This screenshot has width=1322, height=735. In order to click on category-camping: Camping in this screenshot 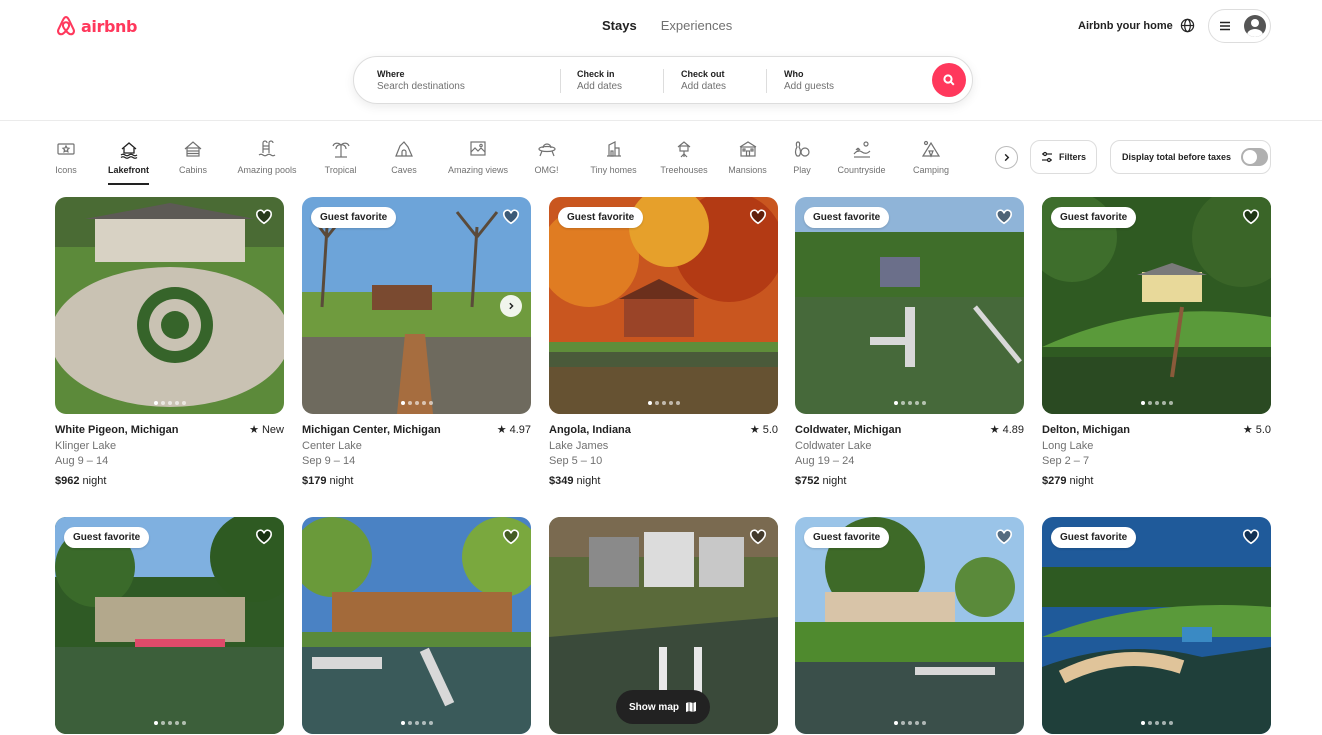, I will do `click(931, 162)`.